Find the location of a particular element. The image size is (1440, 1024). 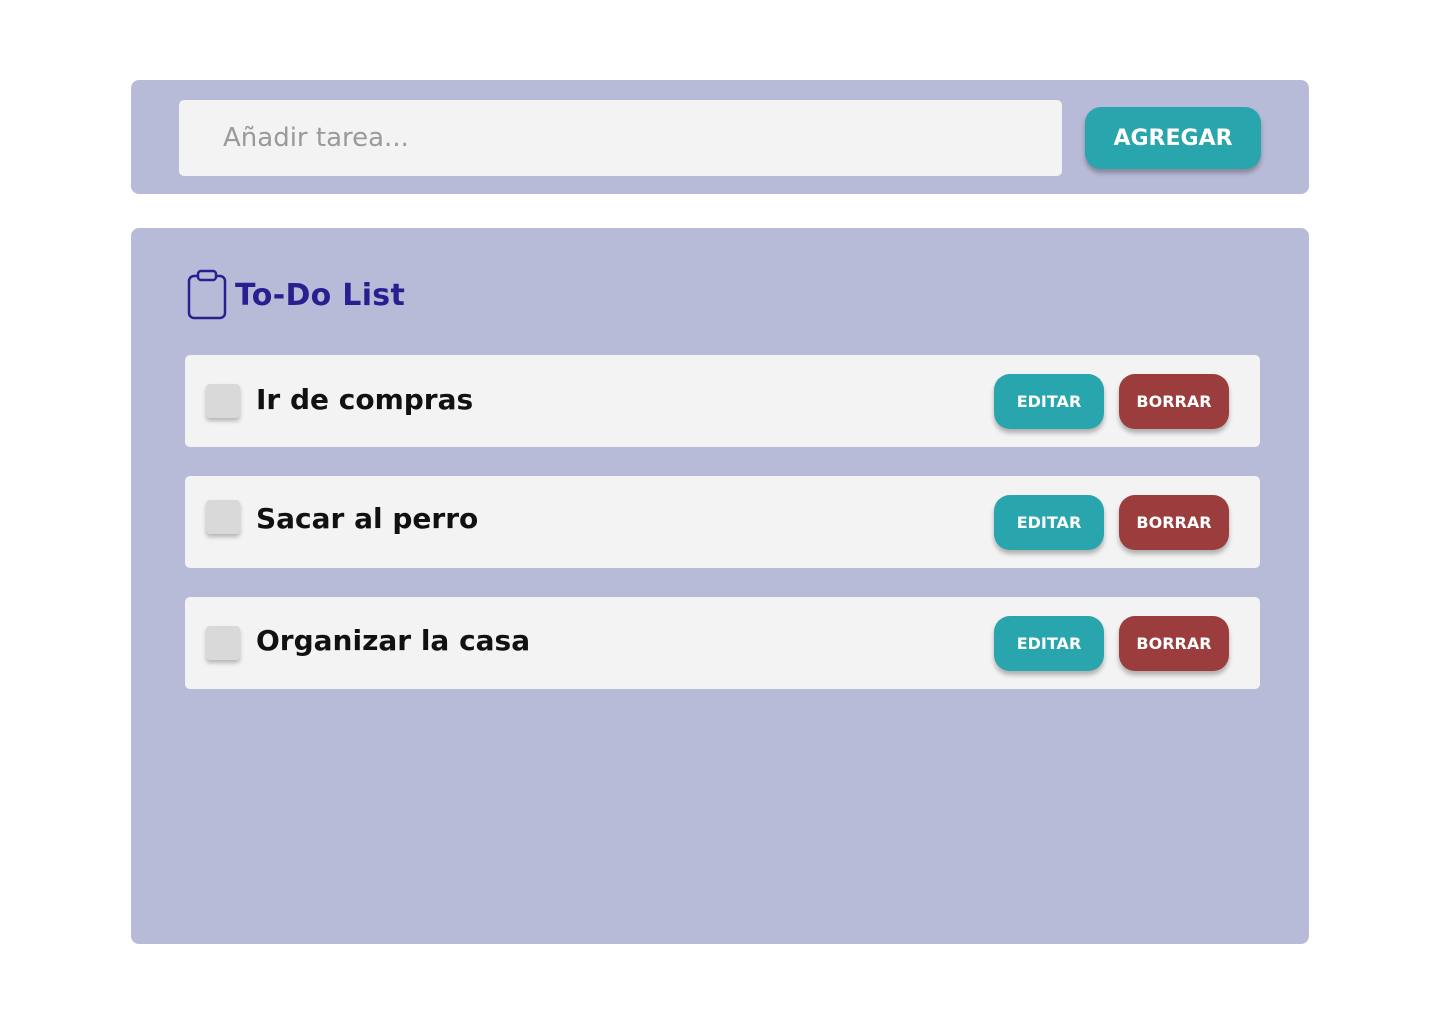

clipboard-icon is located at coordinates (207, 295).